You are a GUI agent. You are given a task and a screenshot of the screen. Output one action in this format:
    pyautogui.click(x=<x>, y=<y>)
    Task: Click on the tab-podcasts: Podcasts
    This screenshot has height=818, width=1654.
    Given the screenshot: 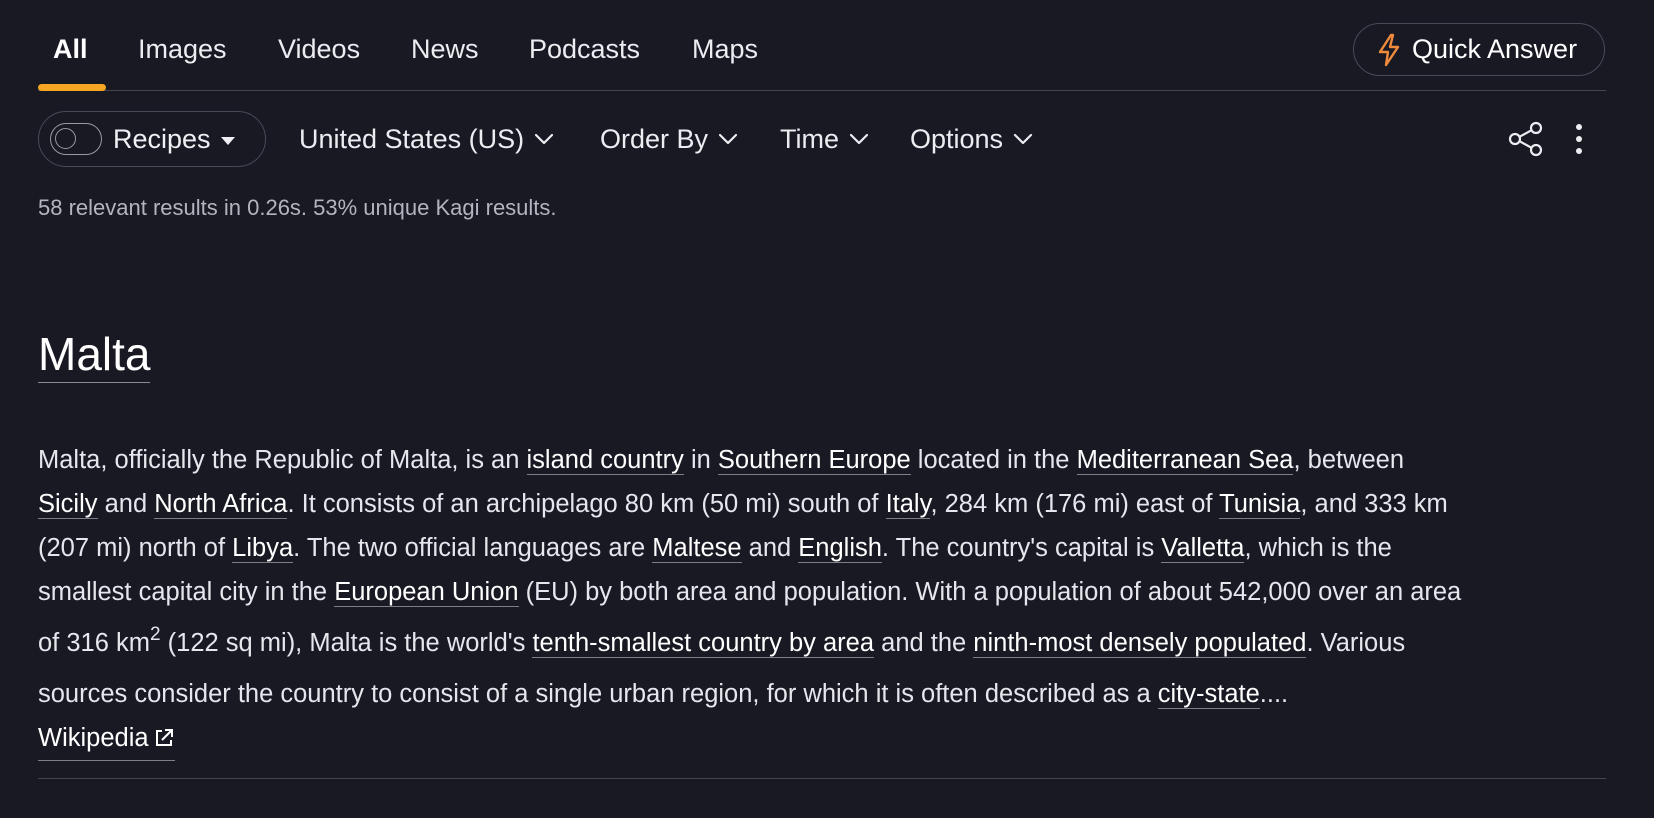 What is the action you would take?
    pyautogui.click(x=584, y=49)
    